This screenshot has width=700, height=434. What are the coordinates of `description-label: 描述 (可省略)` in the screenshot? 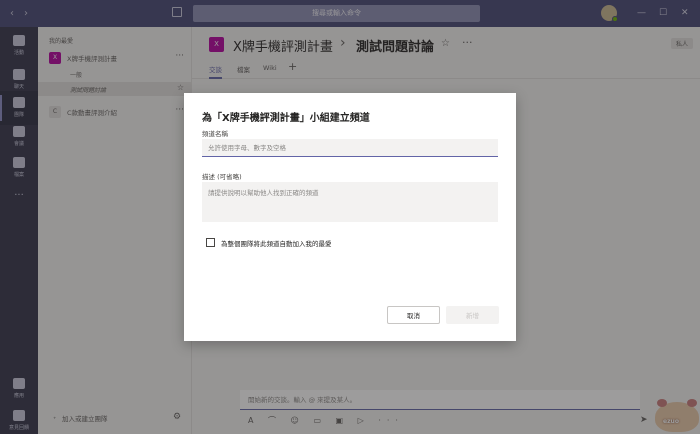 It's located at (222, 177).